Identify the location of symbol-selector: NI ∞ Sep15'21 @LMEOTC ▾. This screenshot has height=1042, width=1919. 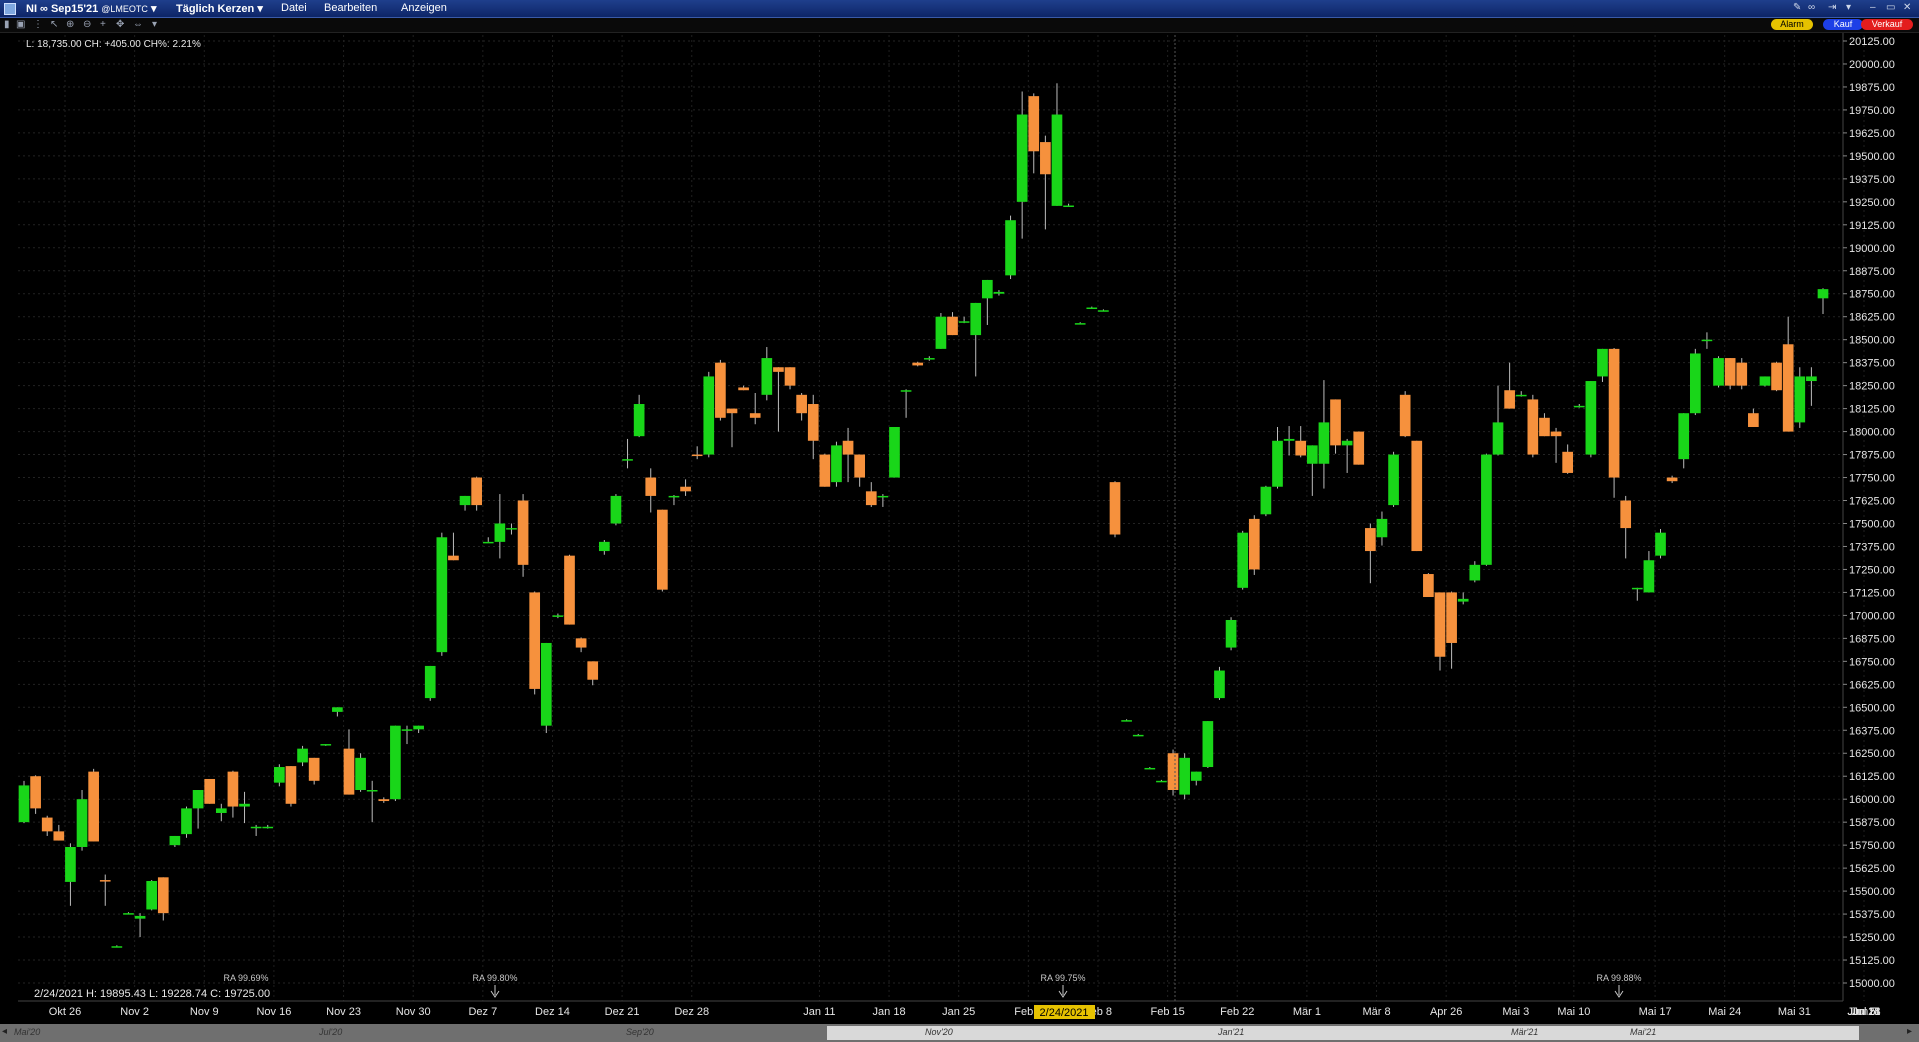
(91, 8).